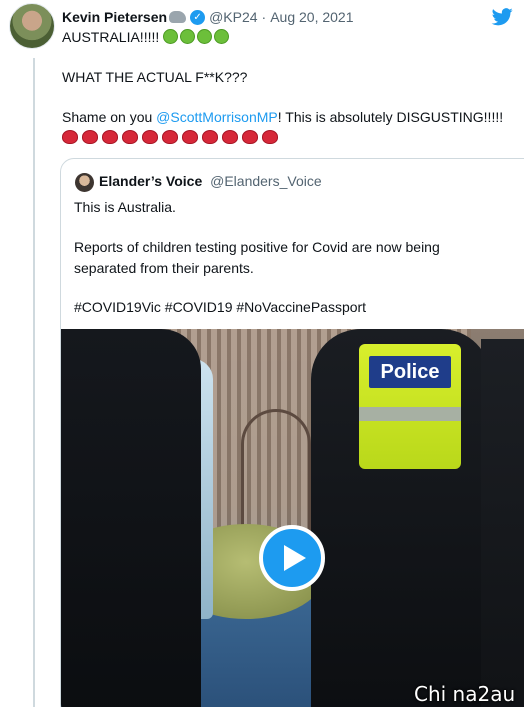 This screenshot has height=707, width=524. I want to click on tweet-date: Aug 20, 2021, so click(311, 17).